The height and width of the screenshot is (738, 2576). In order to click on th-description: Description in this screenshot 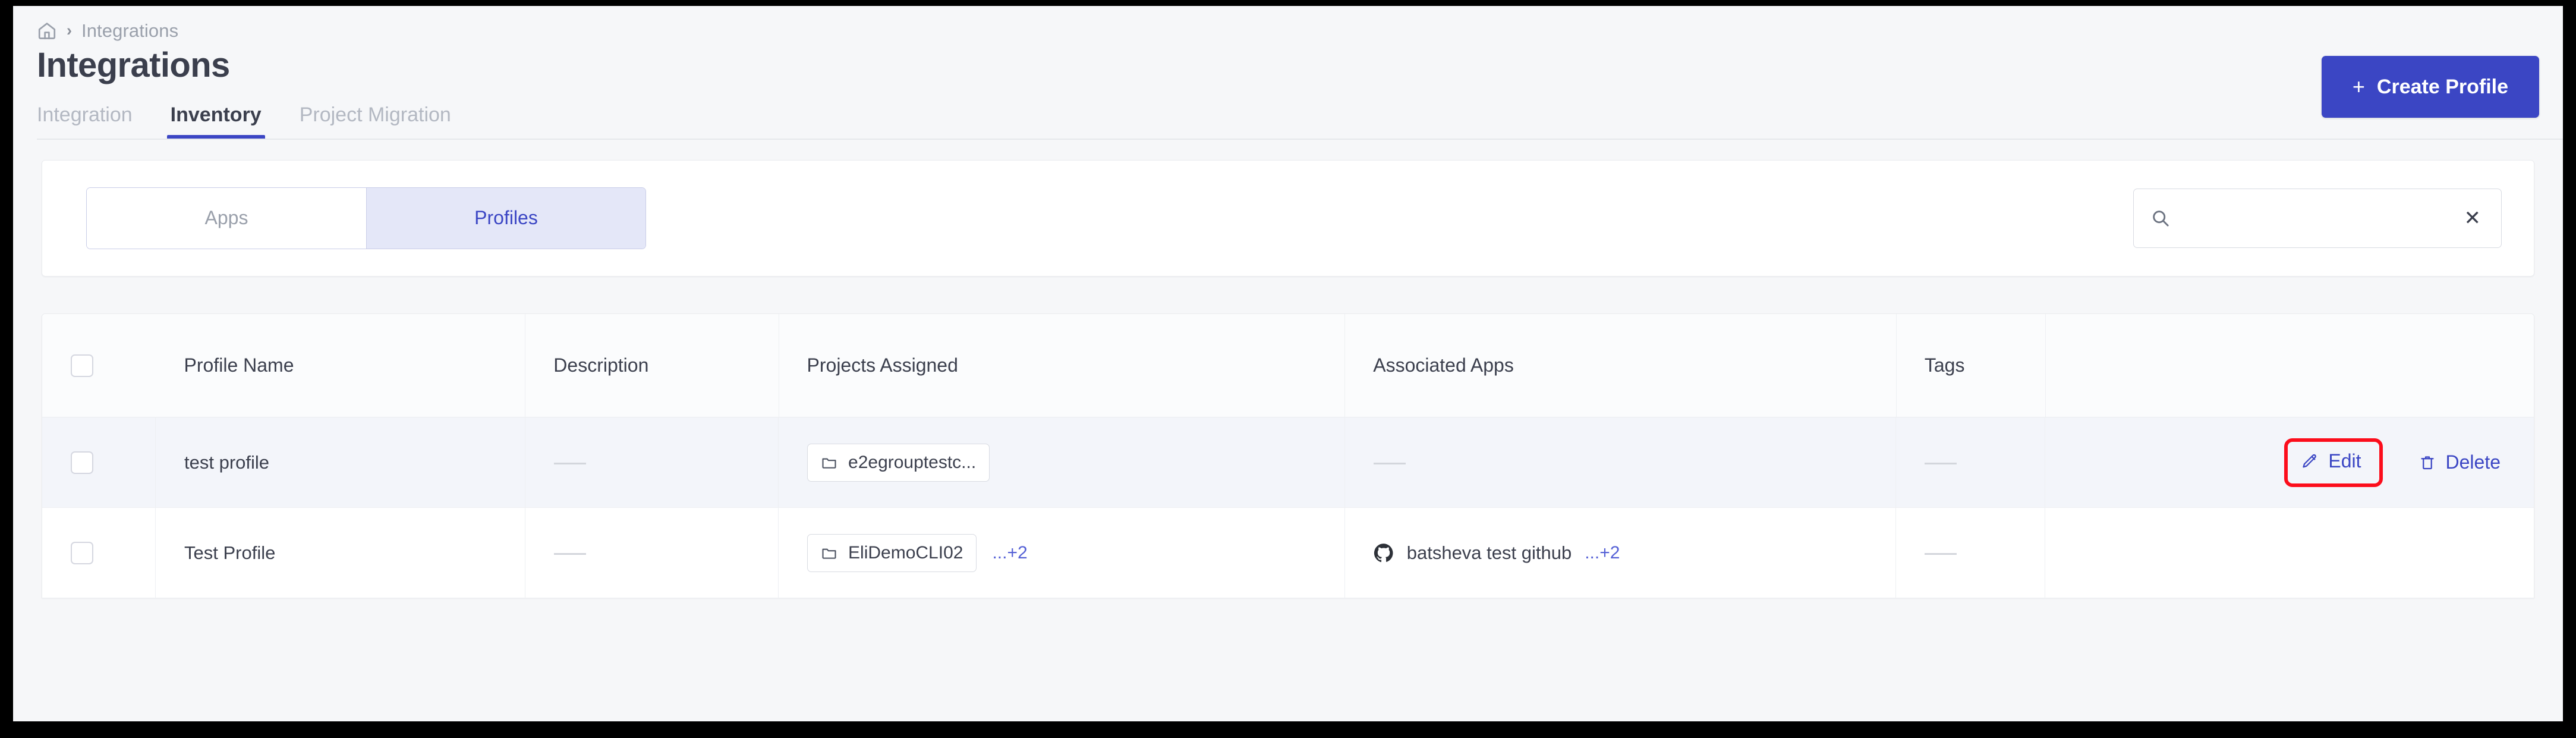, I will do `click(652, 365)`.